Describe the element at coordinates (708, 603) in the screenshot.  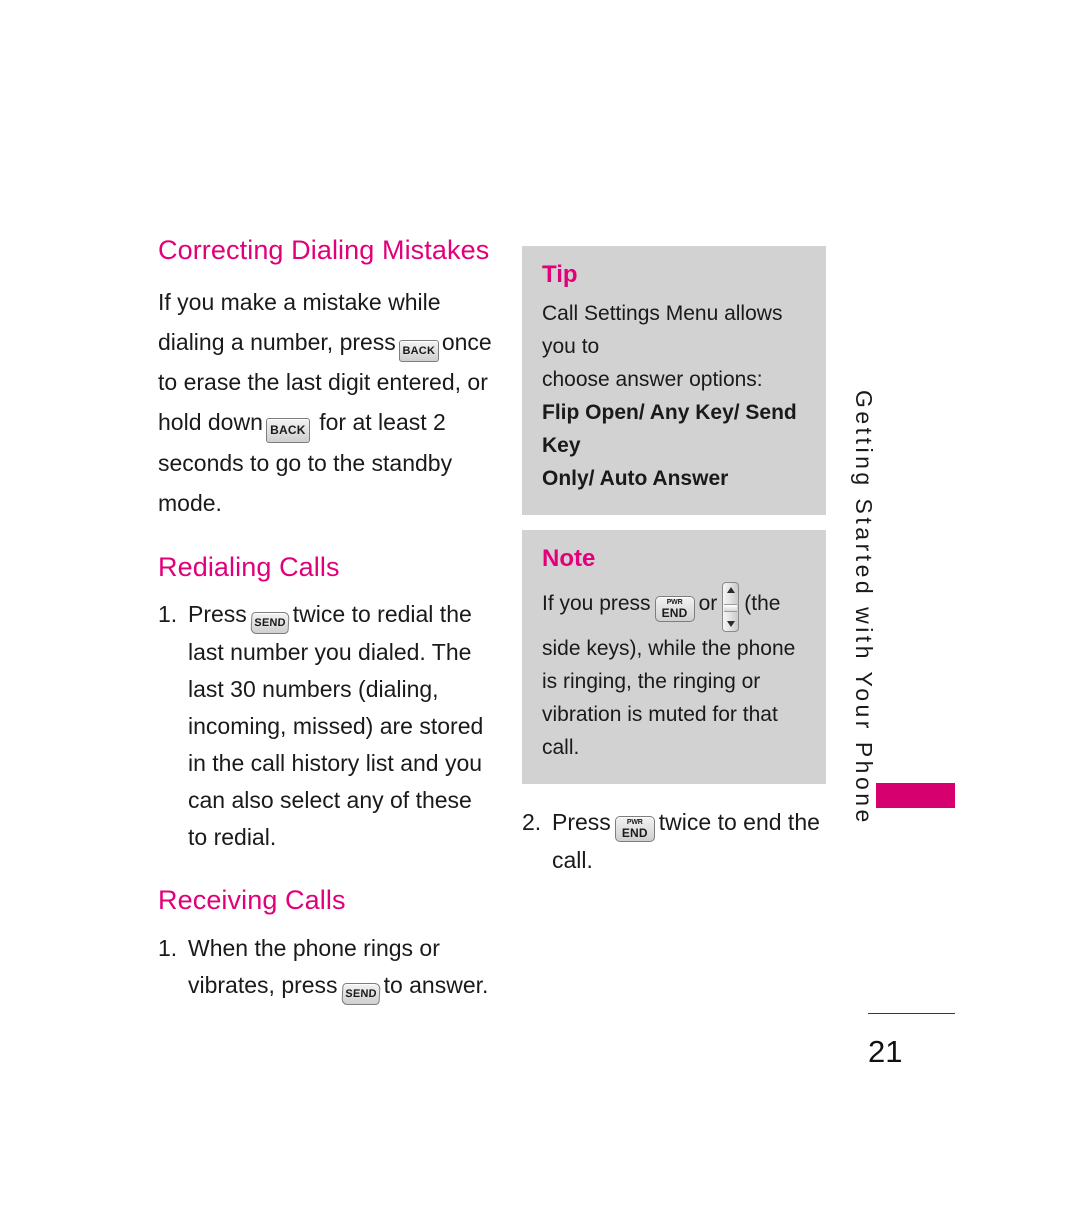
I see `note-text-part-2: or` at that location.